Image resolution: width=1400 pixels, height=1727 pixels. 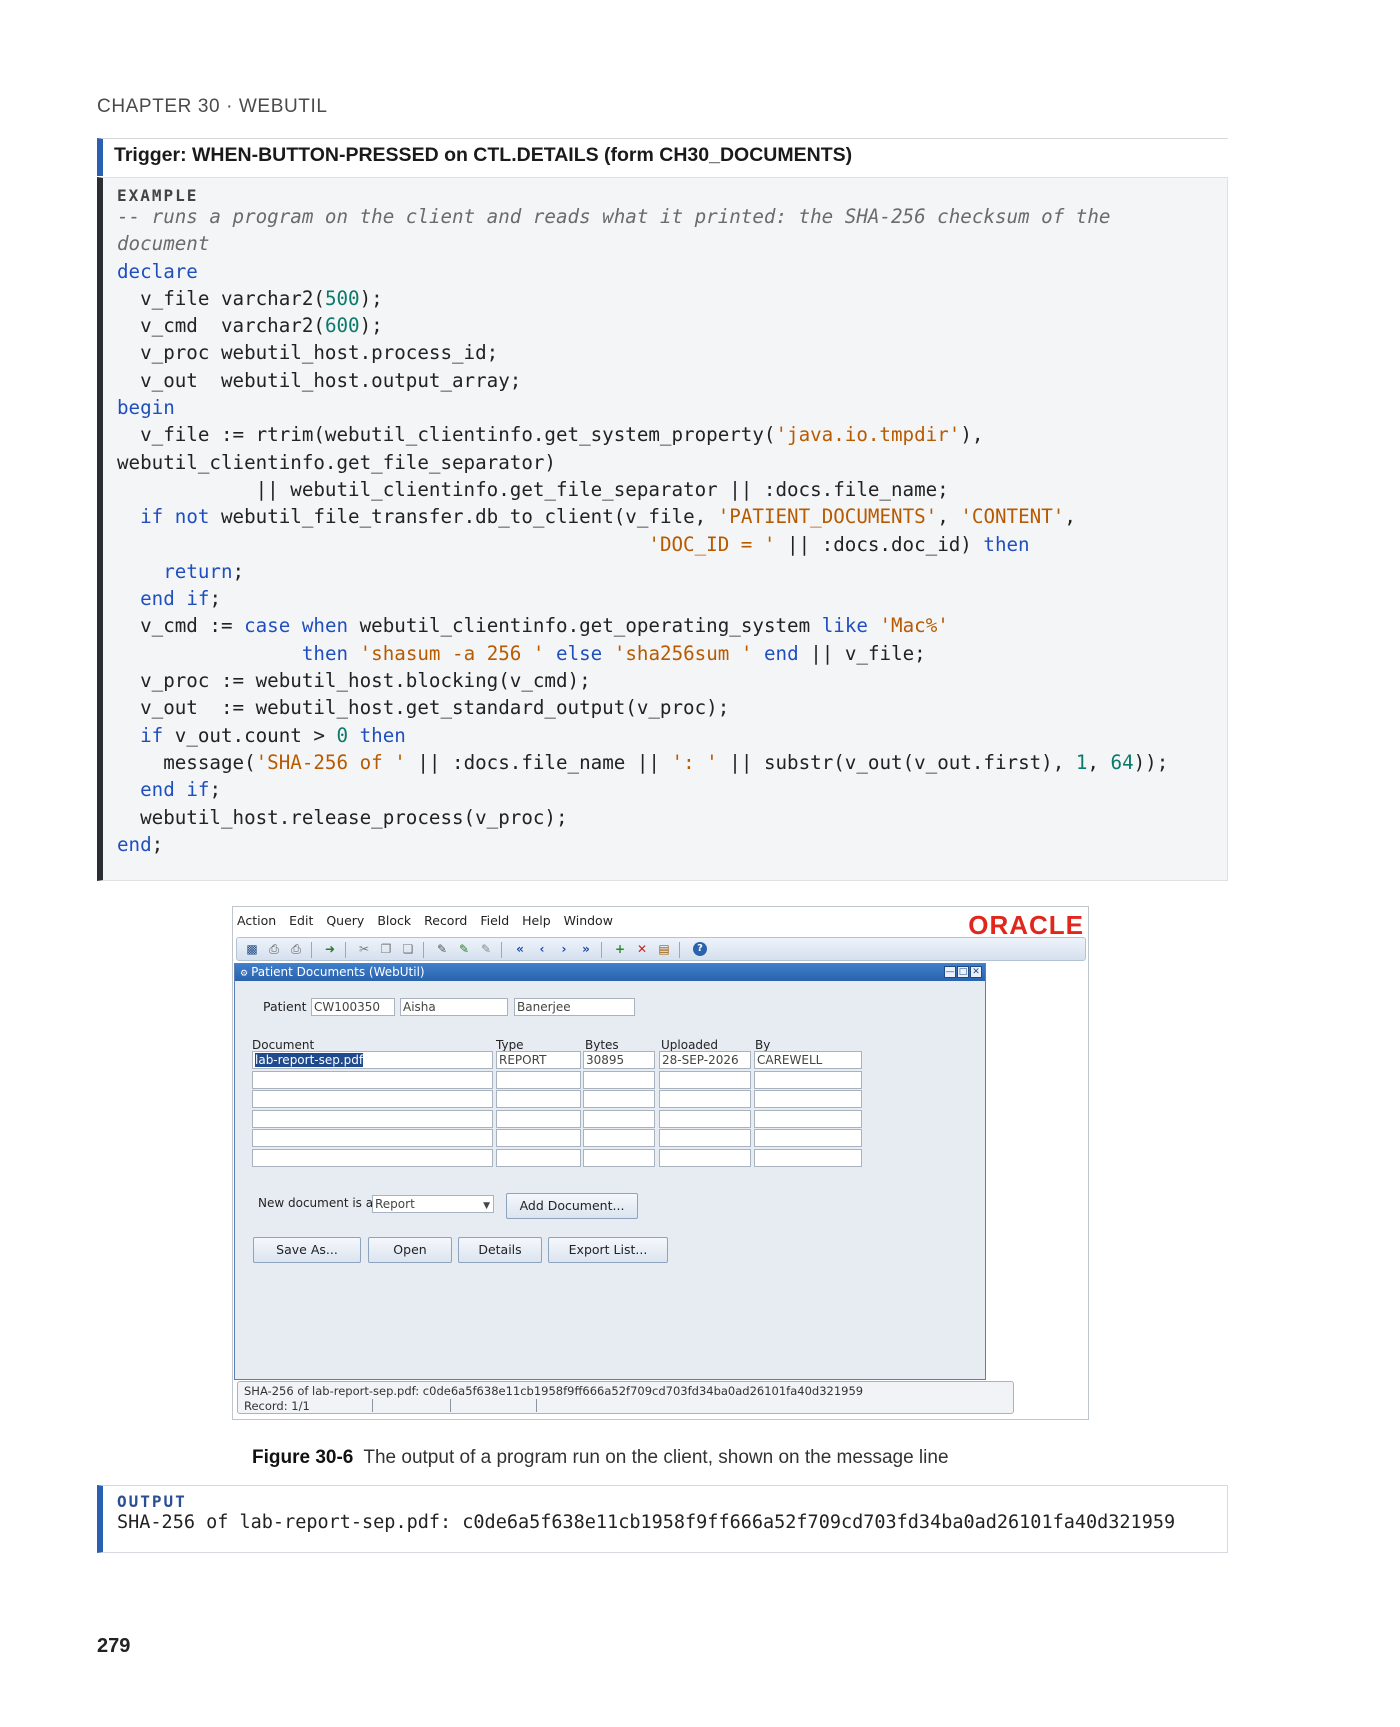 I want to click on column-header-by: By, so click(x=763, y=1045).